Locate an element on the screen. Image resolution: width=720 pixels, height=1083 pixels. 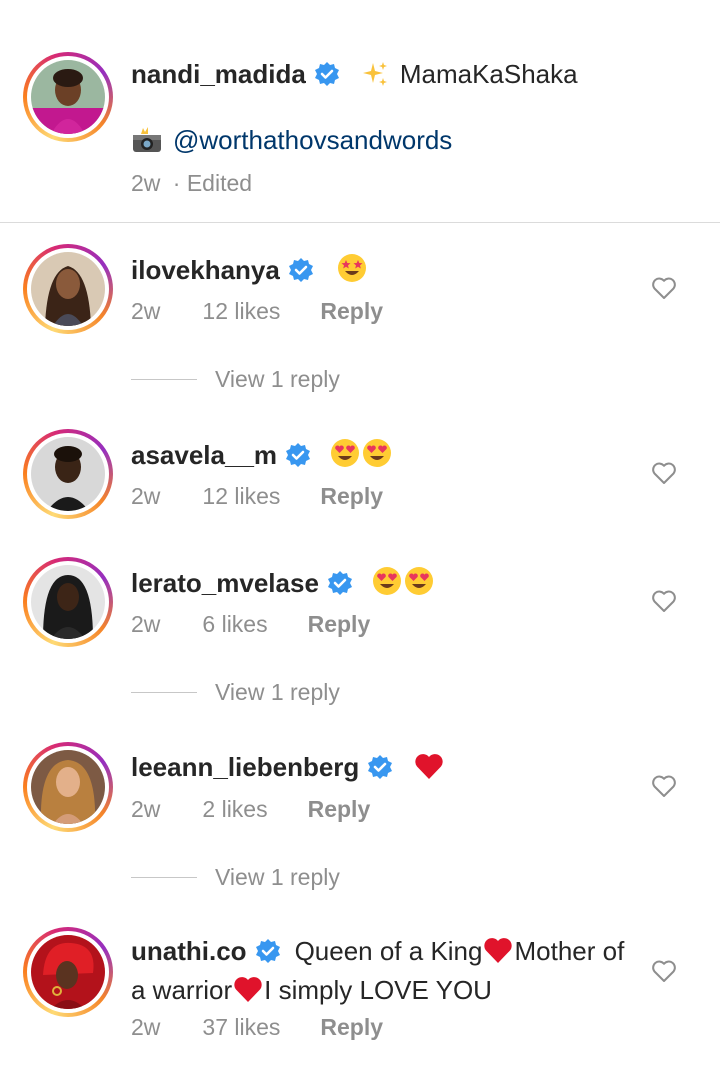
comment-text: Queen of a King is located at coordinates (388, 951).